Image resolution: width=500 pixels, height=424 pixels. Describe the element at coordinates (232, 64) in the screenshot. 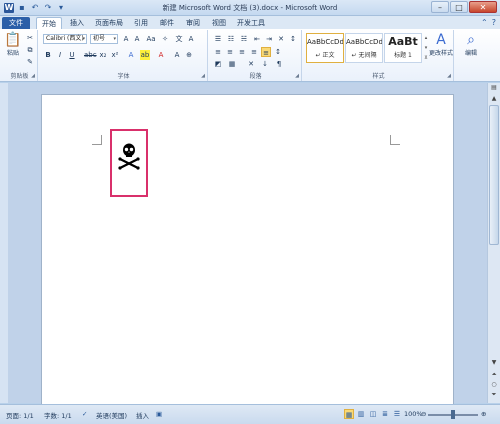

I see `borders-icon: ▦` at that location.